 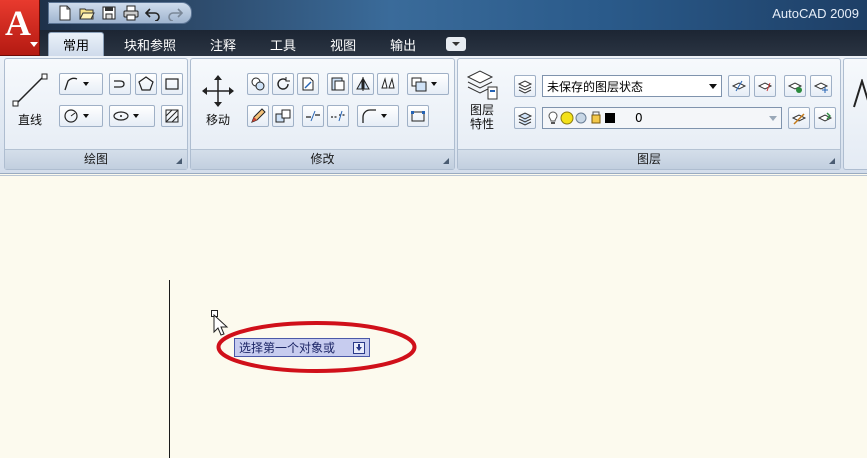 I want to click on match-layer-button, so click(x=799, y=118).